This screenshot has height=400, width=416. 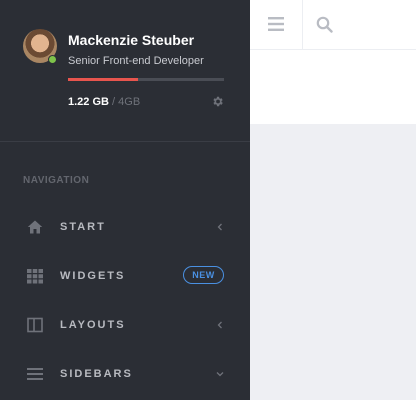 I want to click on hamburger-icon, so click(x=276, y=24).